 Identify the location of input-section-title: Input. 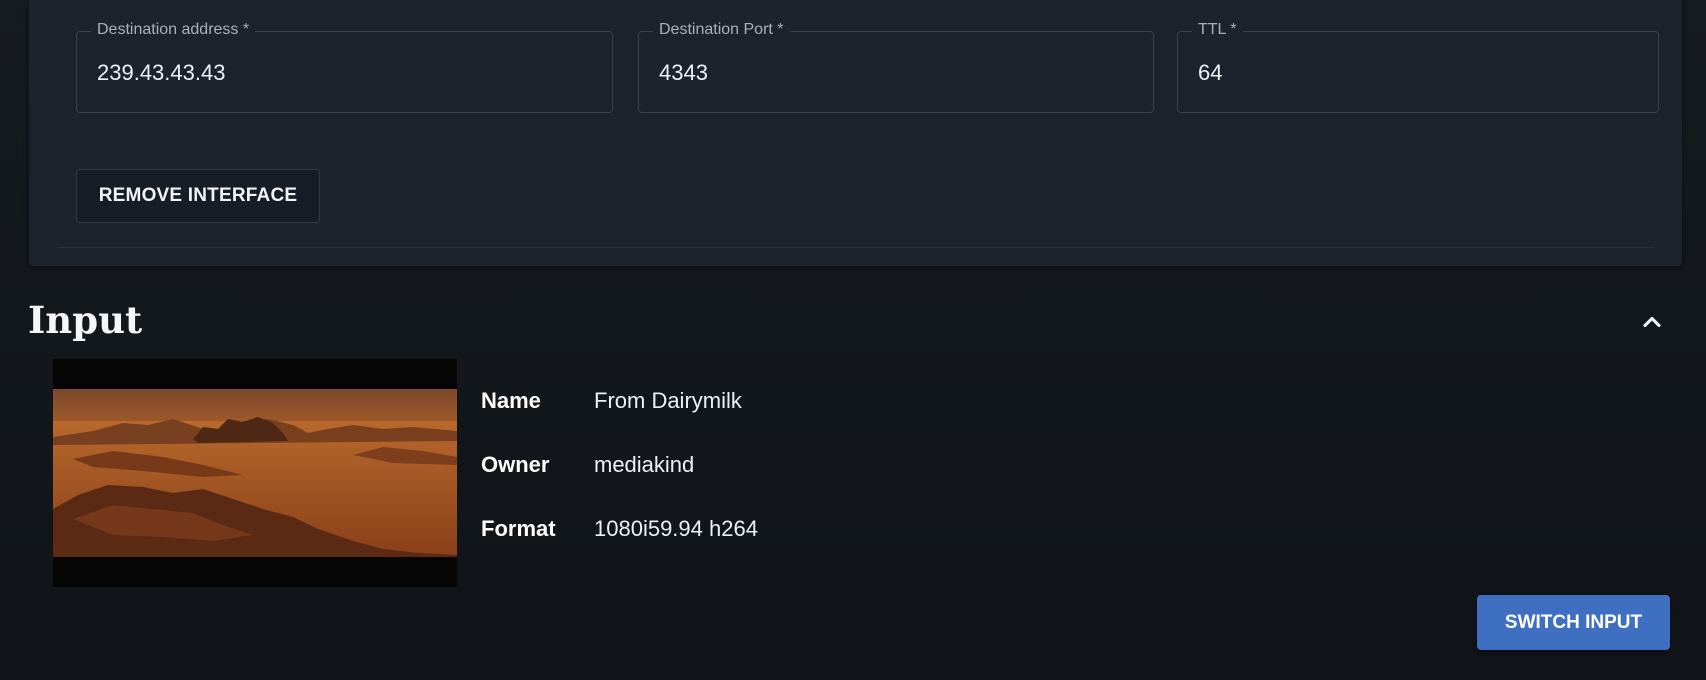
(85, 320).